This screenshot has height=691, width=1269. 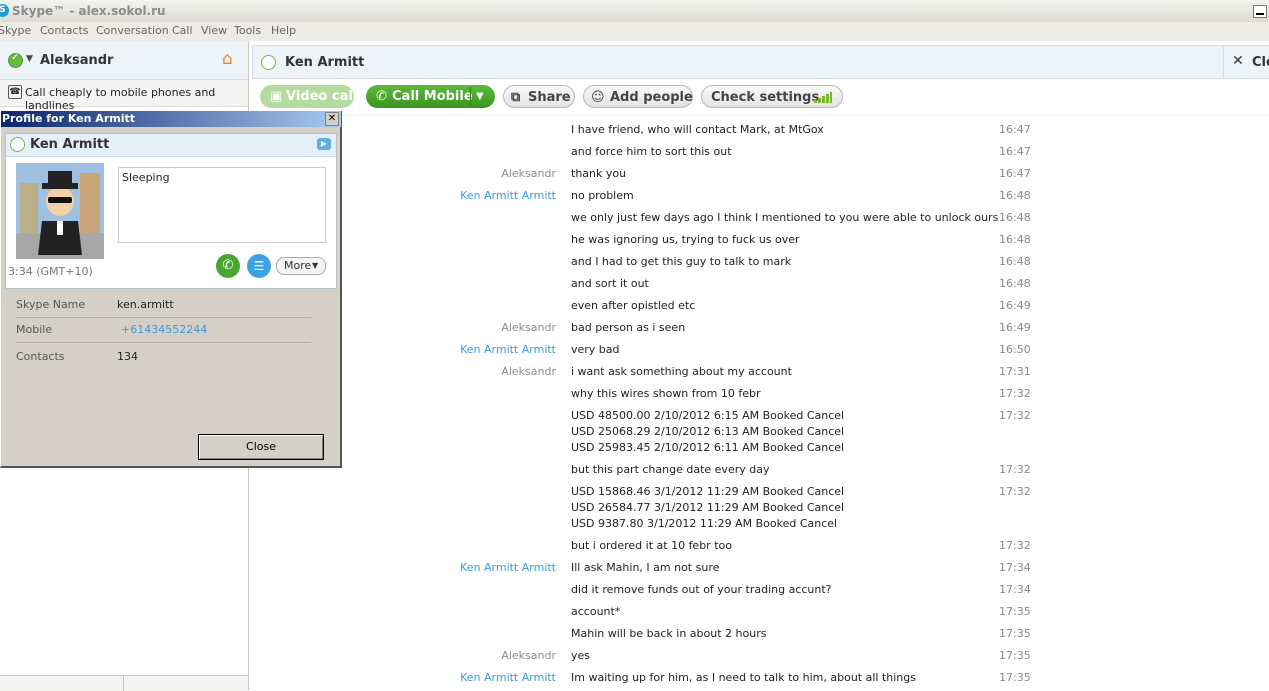 I want to click on phone-icon: ☎, so click(x=15, y=92).